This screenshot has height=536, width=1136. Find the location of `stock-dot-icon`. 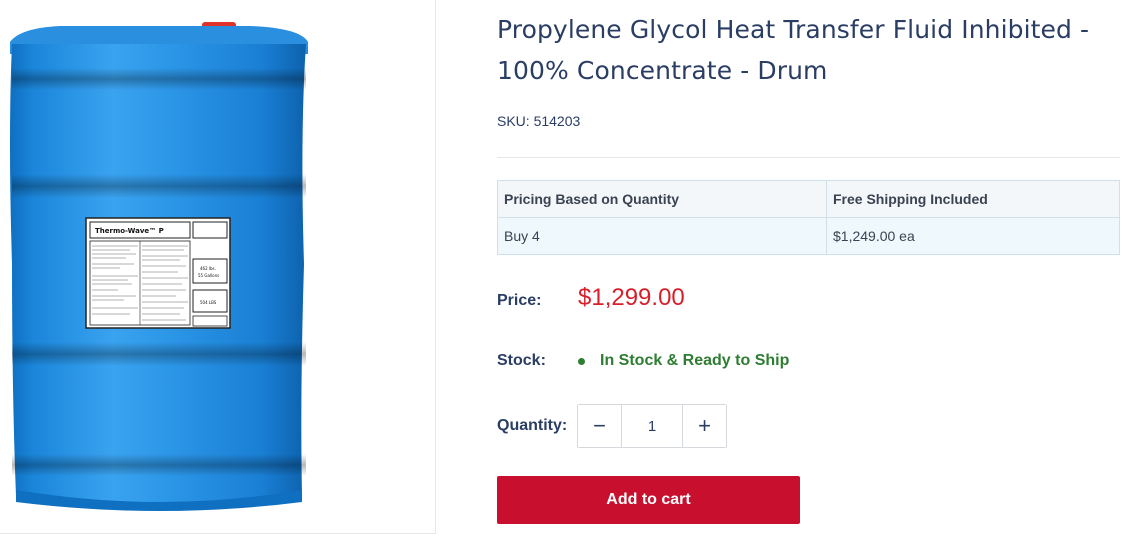

stock-dot-icon is located at coordinates (581, 361).